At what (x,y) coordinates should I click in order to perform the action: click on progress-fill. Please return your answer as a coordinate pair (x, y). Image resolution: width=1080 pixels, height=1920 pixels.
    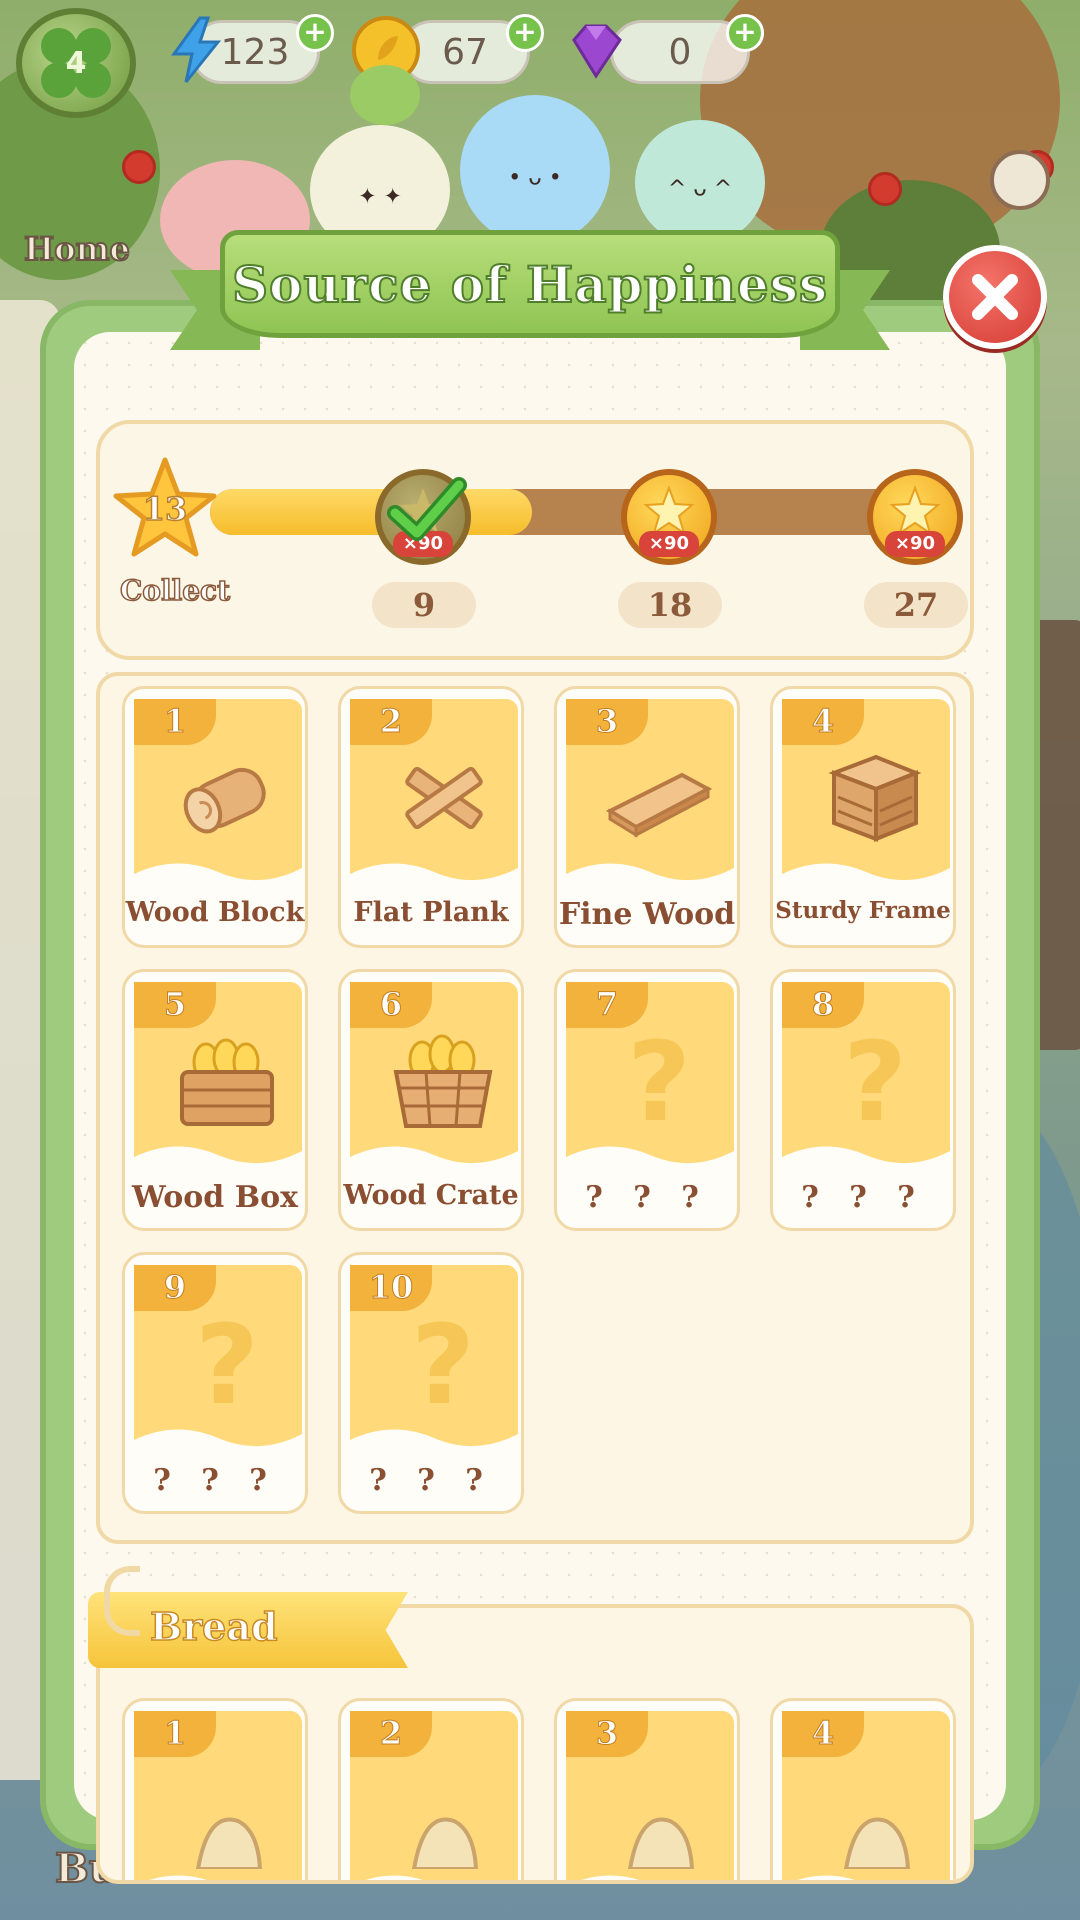
    Looking at the image, I should click on (371, 512).